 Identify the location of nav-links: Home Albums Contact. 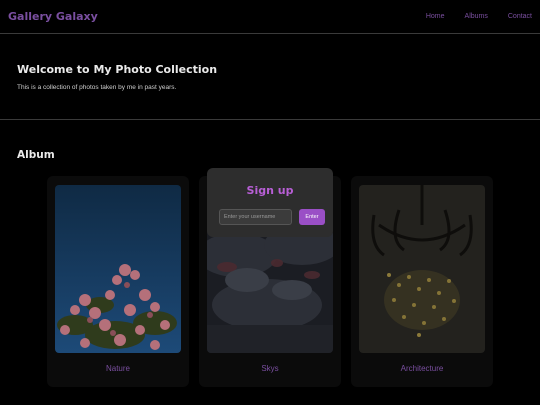
(469, 16).